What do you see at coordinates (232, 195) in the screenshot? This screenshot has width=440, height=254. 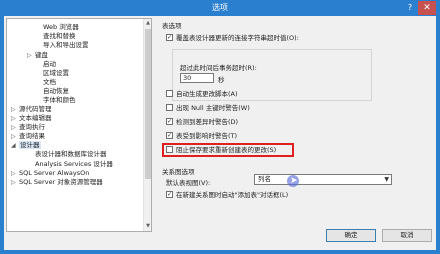 I see `auto-add-related-label: 在新建关系图时启动"添加表"对话框(L)` at bounding box center [232, 195].